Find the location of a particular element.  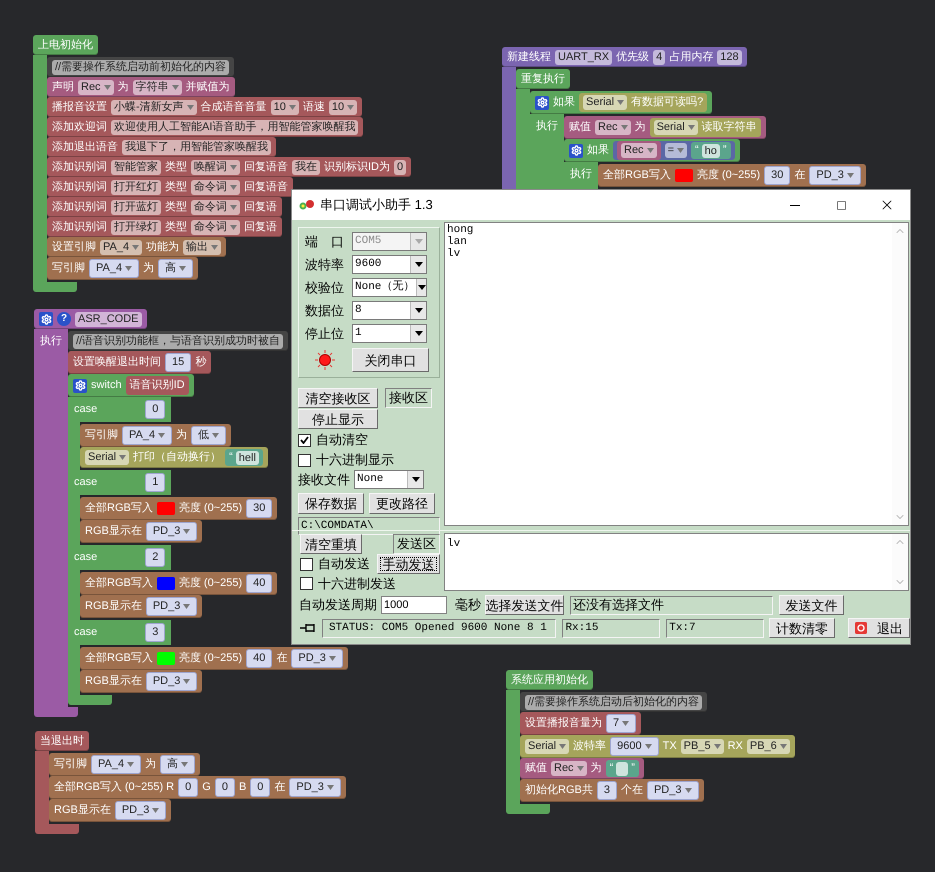

change-path-button: 更改路径 is located at coordinates (402, 503).